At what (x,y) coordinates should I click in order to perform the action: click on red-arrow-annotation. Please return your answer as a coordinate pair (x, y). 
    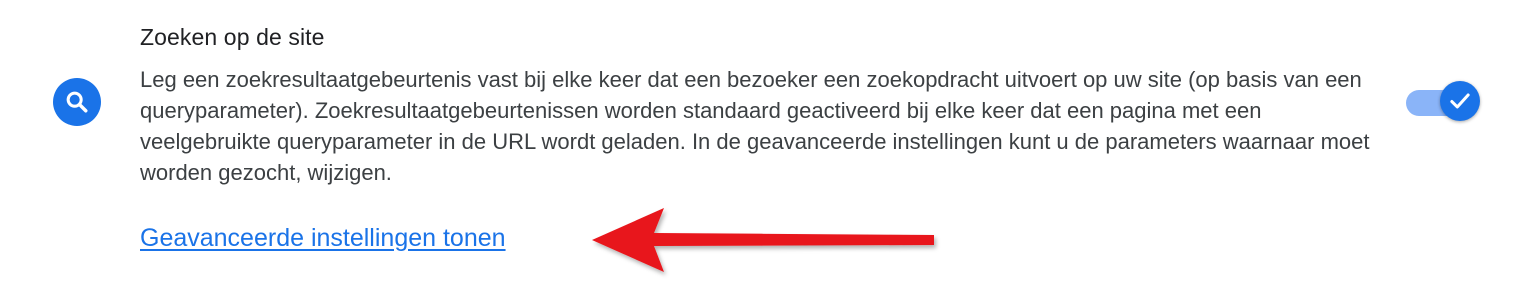
    Looking at the image, I should click on (763, 240).